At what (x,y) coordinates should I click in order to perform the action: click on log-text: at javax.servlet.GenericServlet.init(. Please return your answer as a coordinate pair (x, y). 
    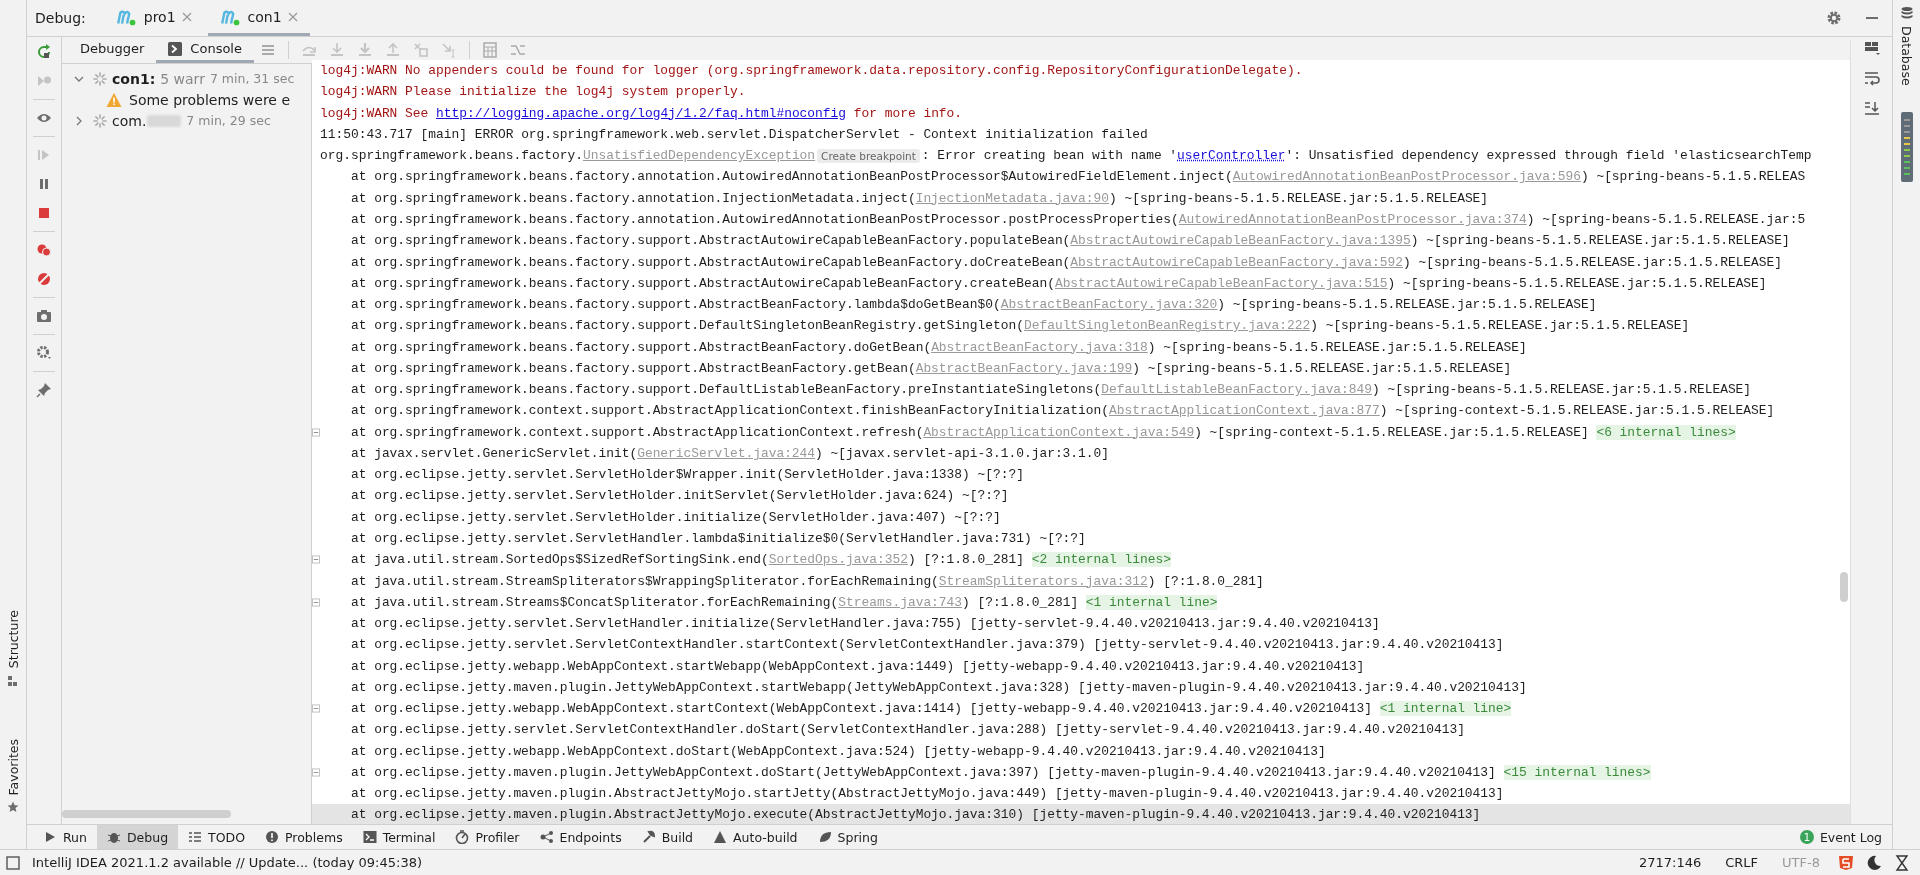
    Looking at the image, I should click on (494, 453).